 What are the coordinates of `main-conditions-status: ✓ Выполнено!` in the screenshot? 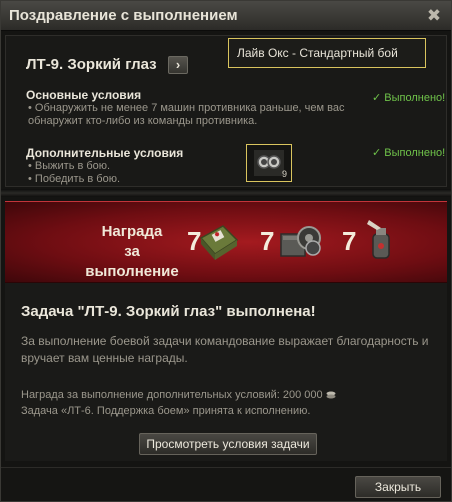 It's located at (409, 98).